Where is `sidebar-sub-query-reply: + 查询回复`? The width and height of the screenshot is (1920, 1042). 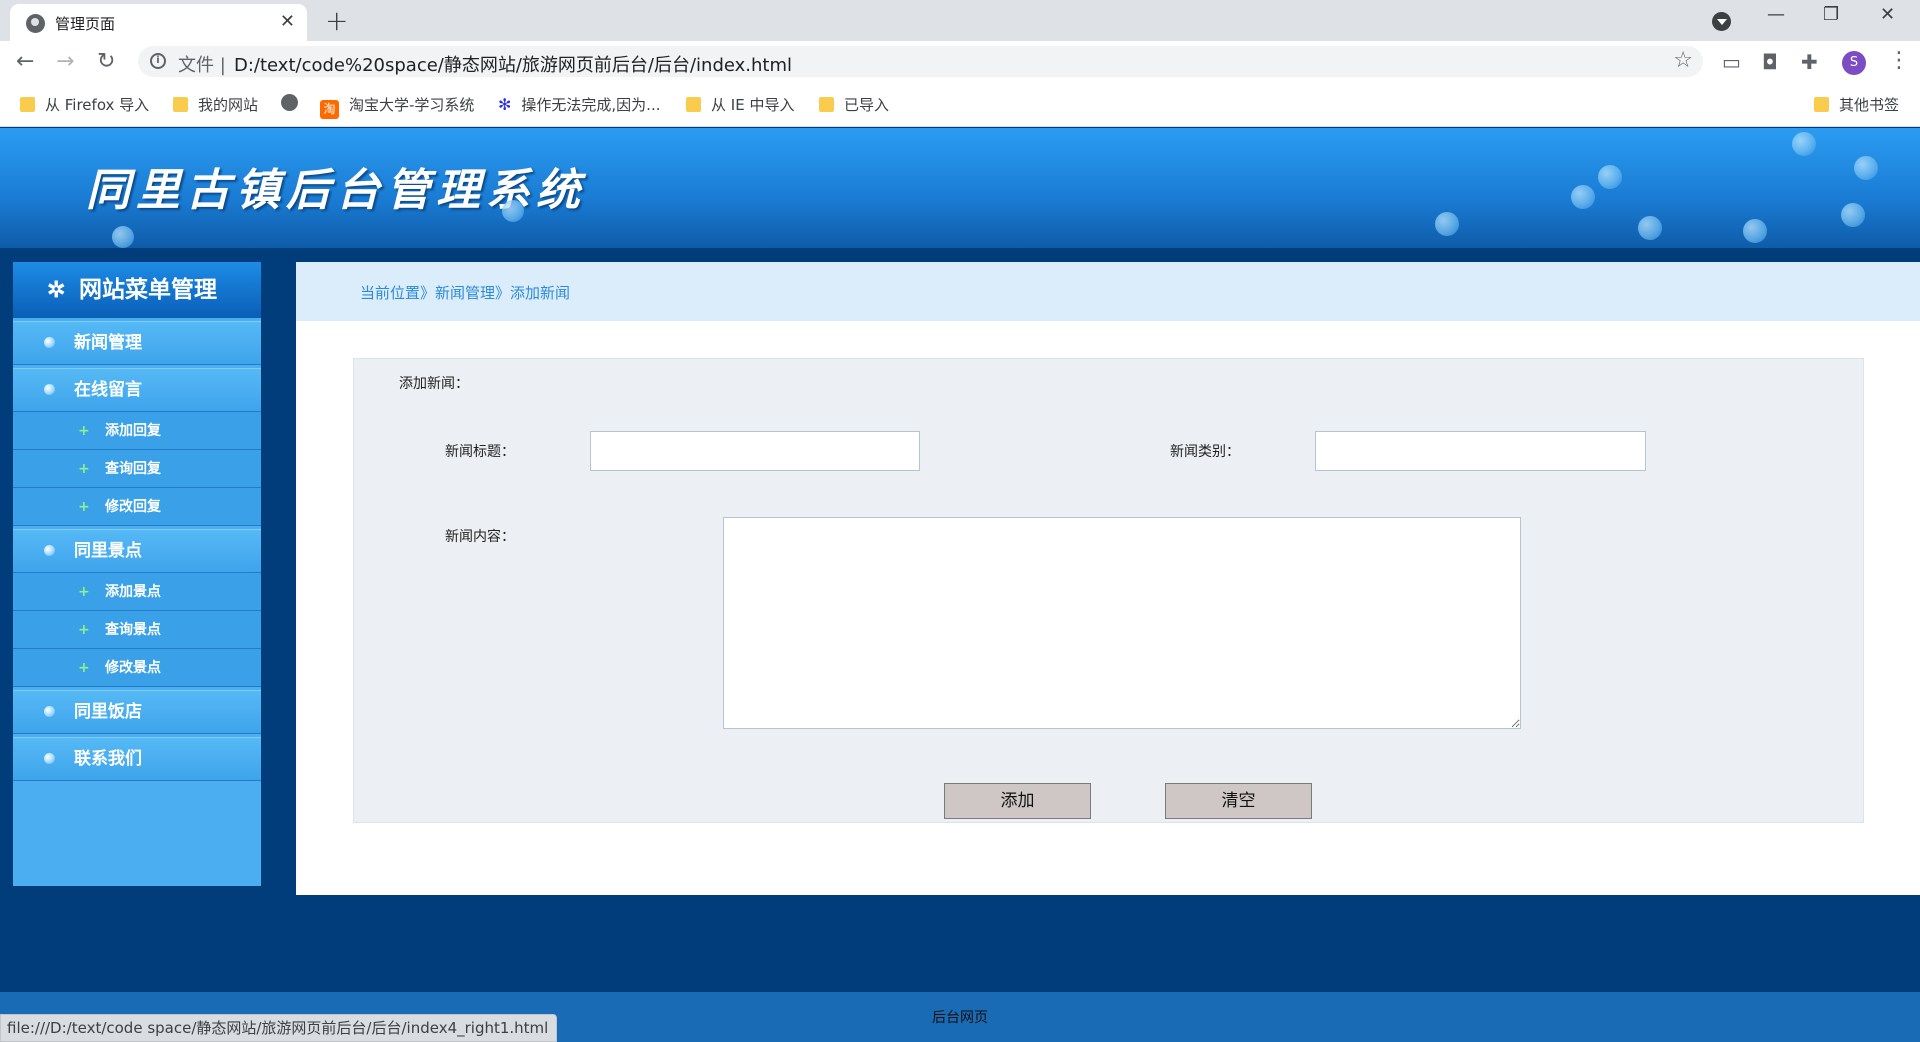 sidebar-sub-query-reply: + 查询回复 is located at coordinates (137, 469).